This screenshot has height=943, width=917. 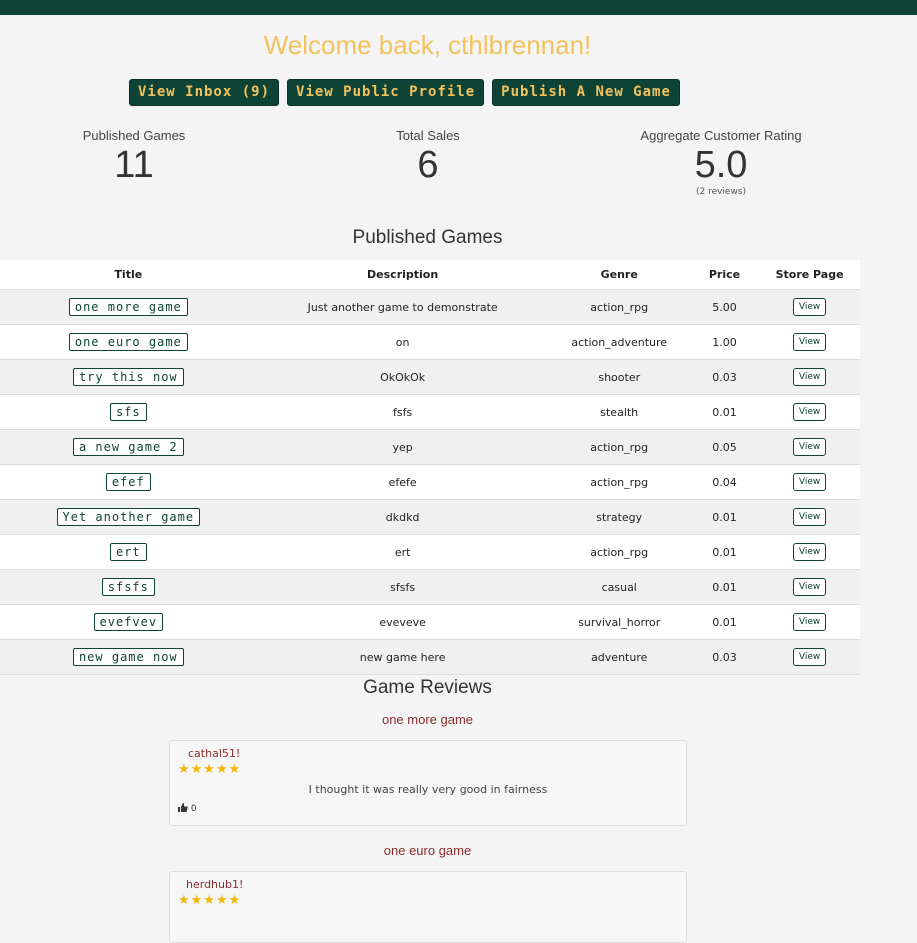 I want to click on stat-published-games: Published Games 11, so click(x=134, y=157).